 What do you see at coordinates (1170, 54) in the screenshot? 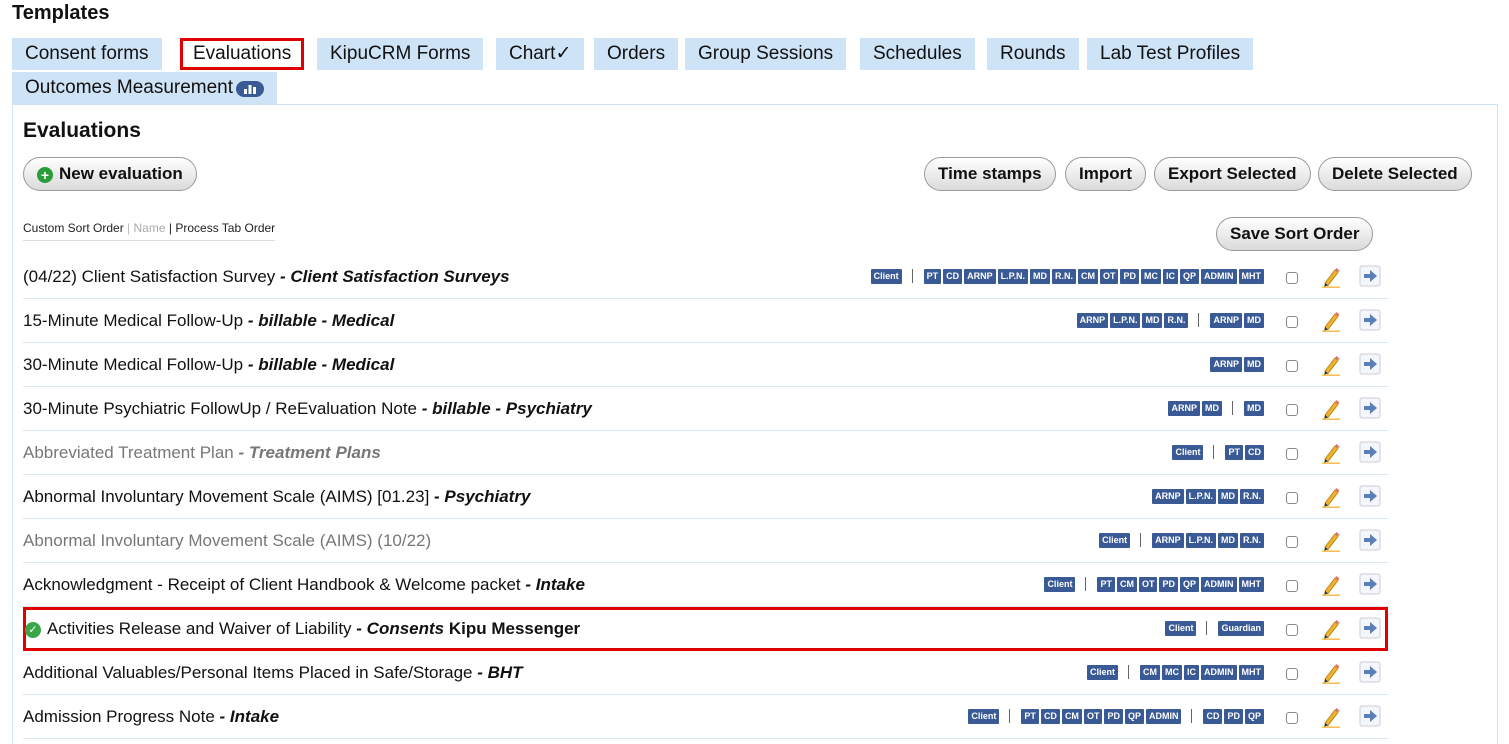
I see `tab-lab-test-profiles: Lab Test Profiles` at bounding box center [1170, 54].